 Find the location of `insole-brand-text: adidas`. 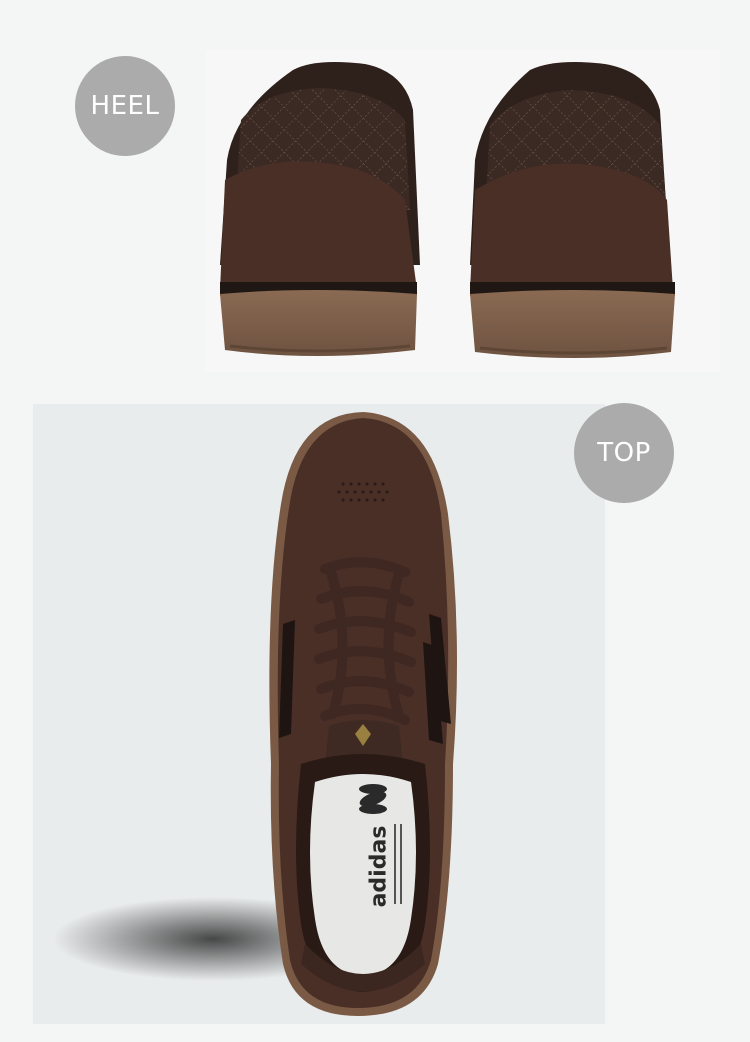

insole-brand-text: adidas is located at coordinates (379, 866).